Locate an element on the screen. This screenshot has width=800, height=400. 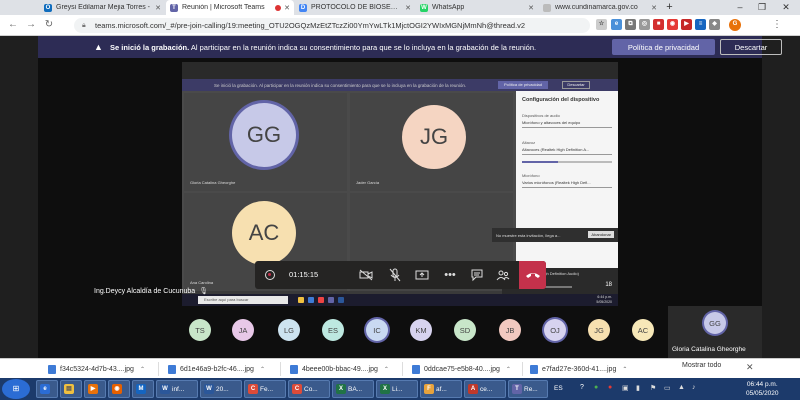
participant-avatar: SD is located at coordinates (465, 330).